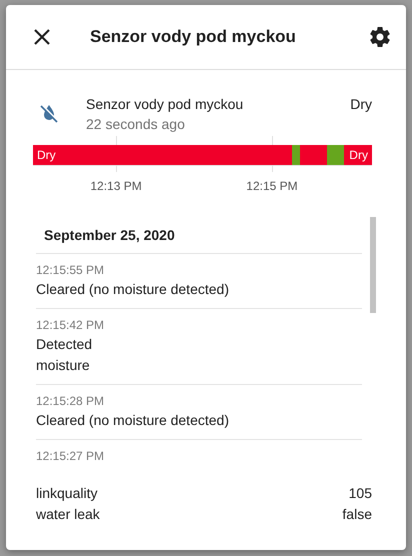 This screenshot has height=556, width=412. I want to click on date-header: September 25, 2020, so click(199, 235).